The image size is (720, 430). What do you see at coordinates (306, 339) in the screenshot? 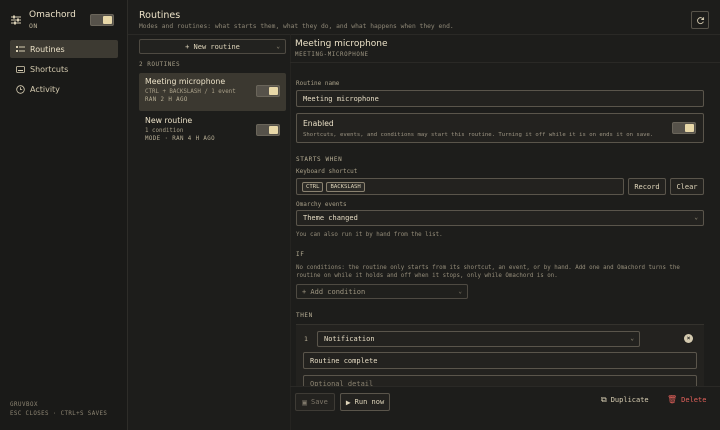
I see `action-index: 1` at bounding box center [306, 339].